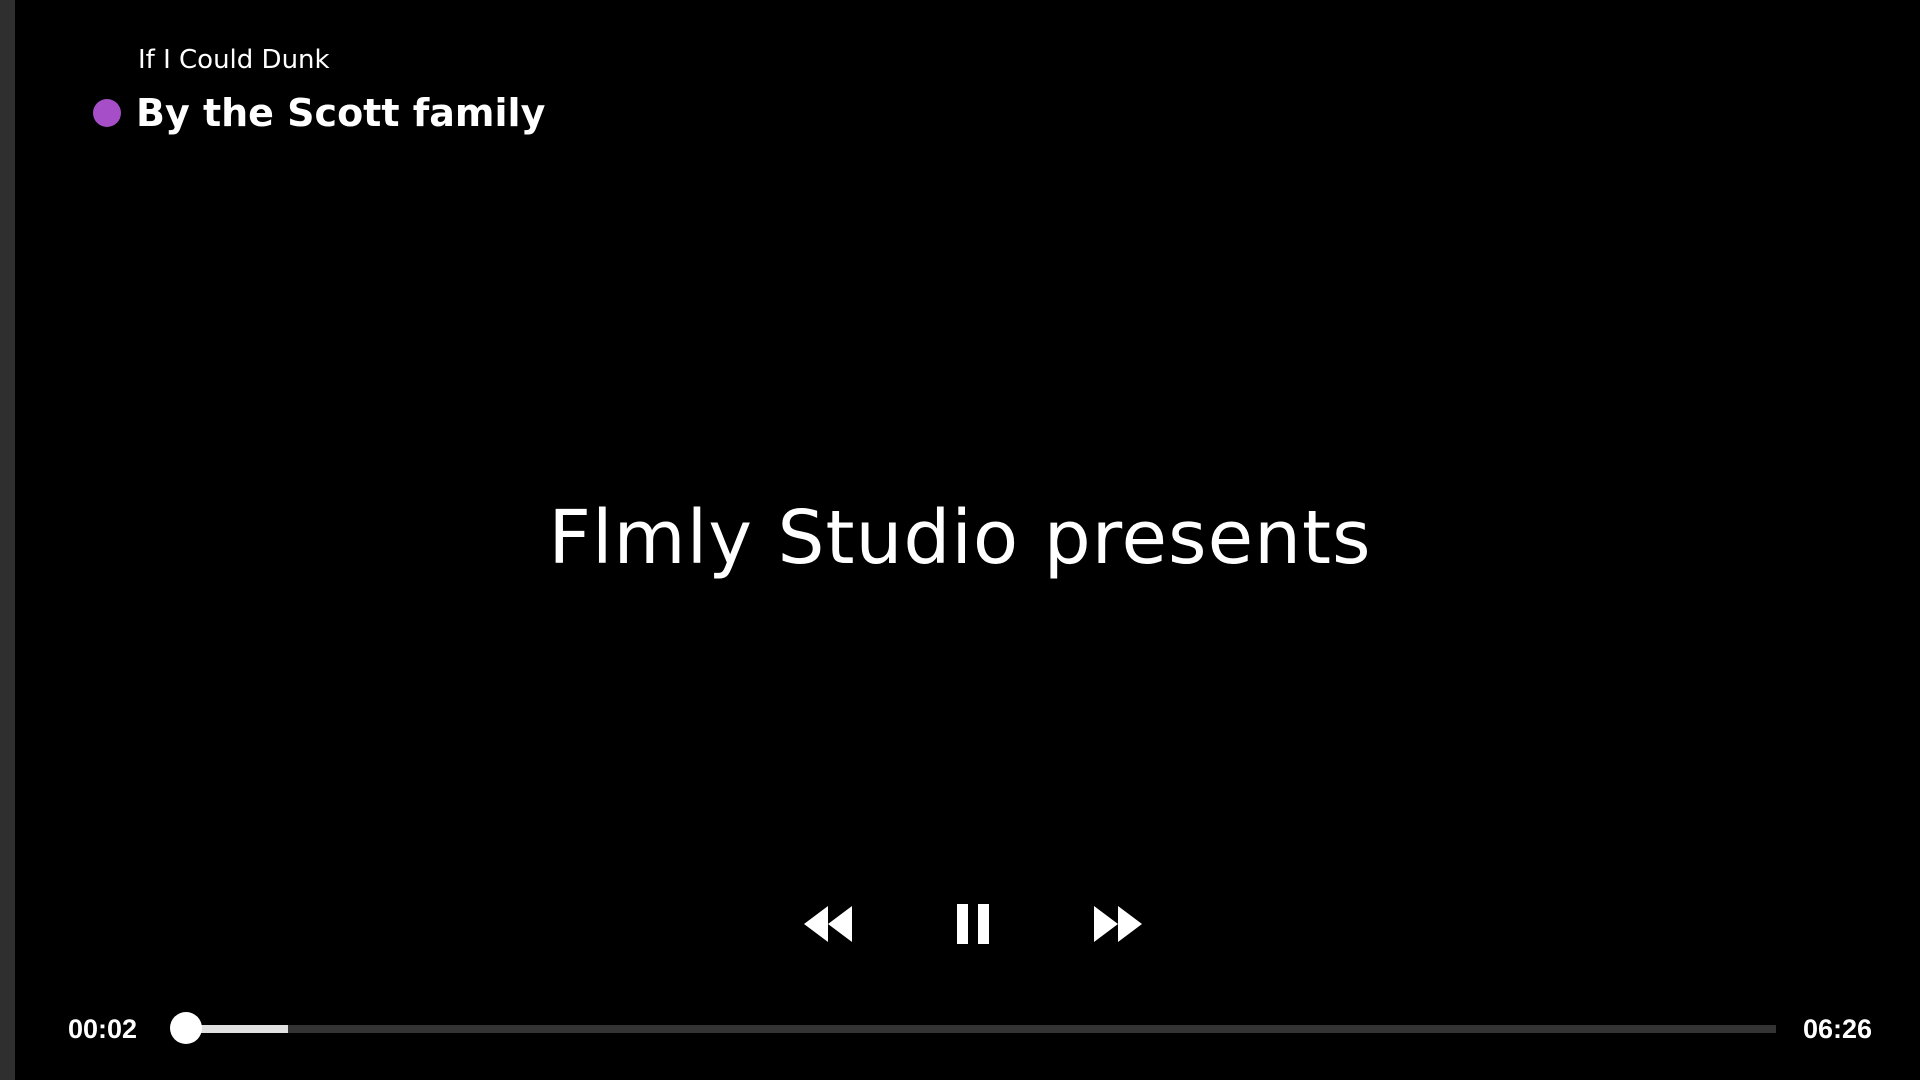  Describe the element at coordinates (103, 1029) in the screenshot. I see `current-time: 00:02` at that location.